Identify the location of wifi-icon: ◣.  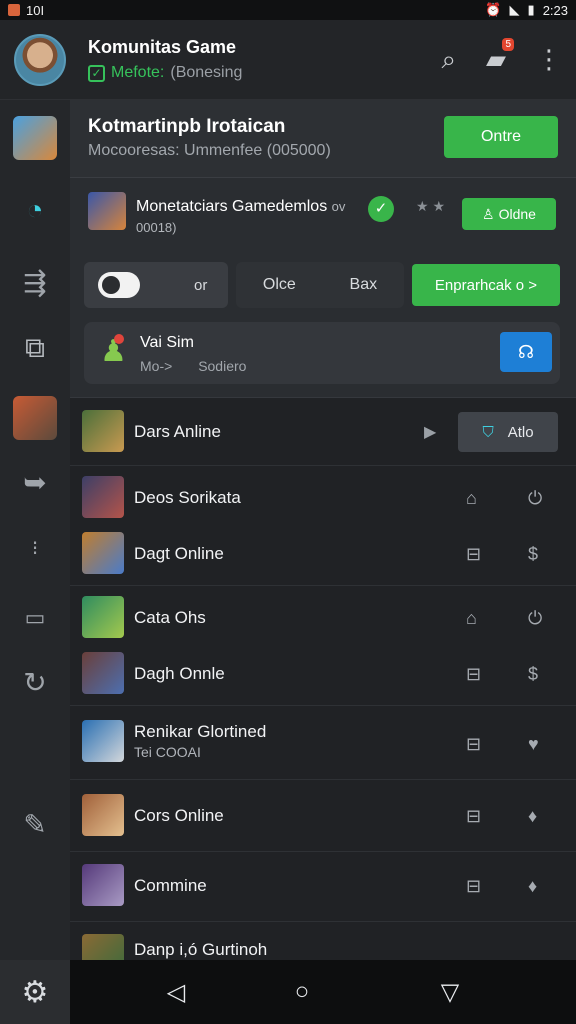
(514, 9).